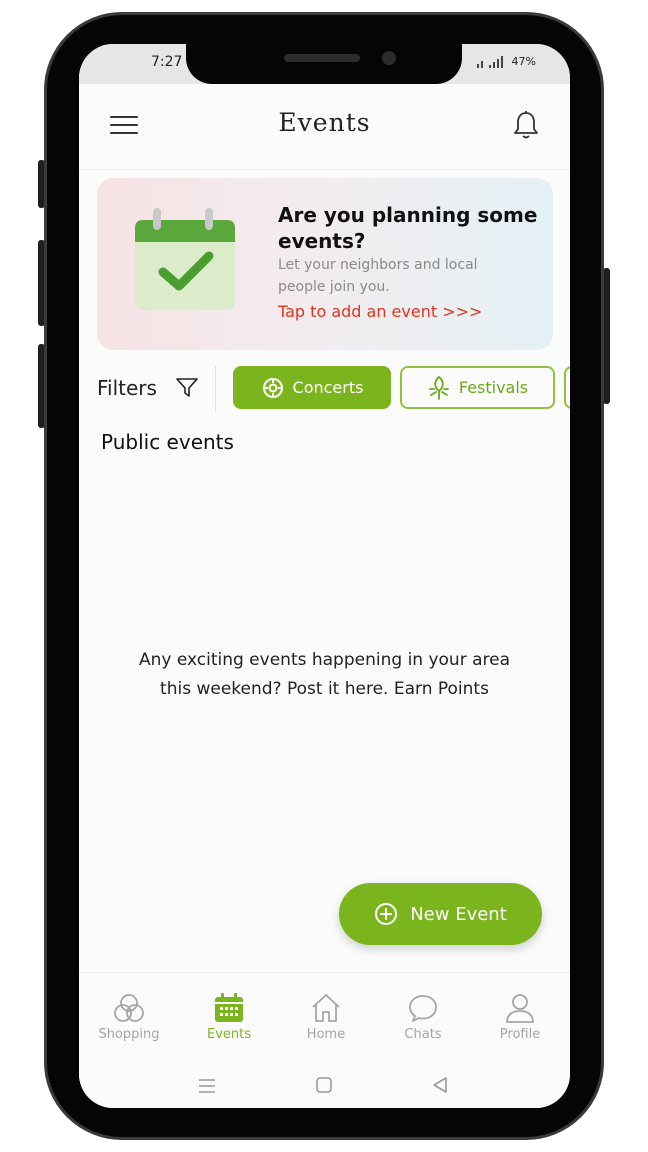 Image resolution: width=648 pixels, height=1152 pixels. I want to click on banner-title: Are you planning some events?, so click(408, 228).